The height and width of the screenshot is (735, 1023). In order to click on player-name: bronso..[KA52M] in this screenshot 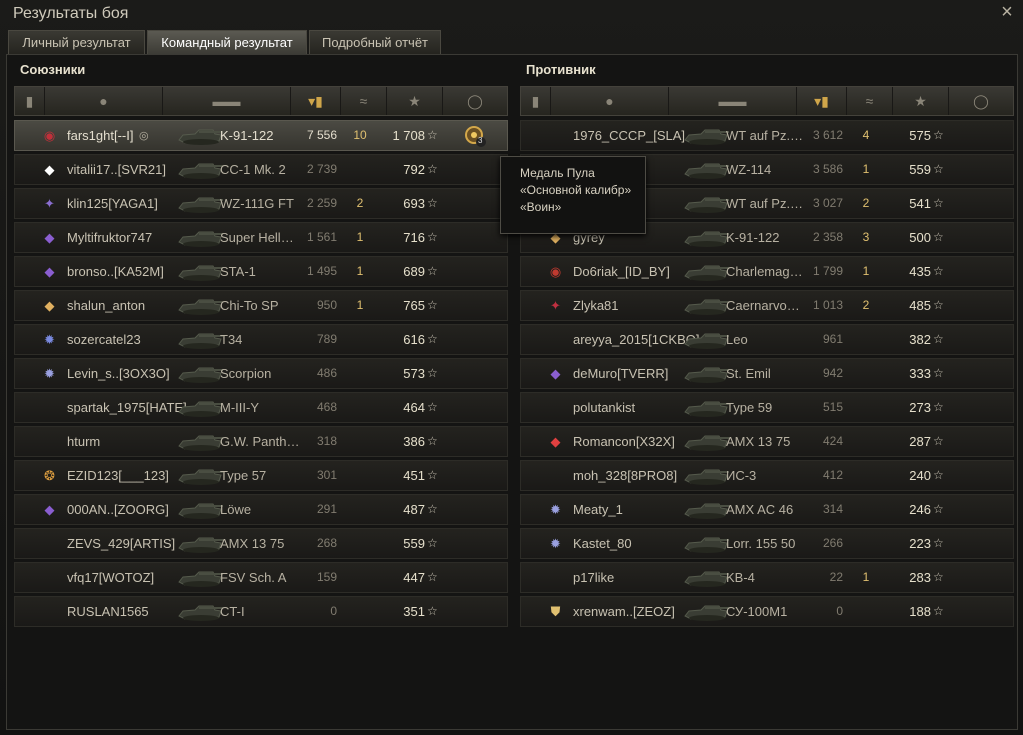, I will do `click(115, 271)`.